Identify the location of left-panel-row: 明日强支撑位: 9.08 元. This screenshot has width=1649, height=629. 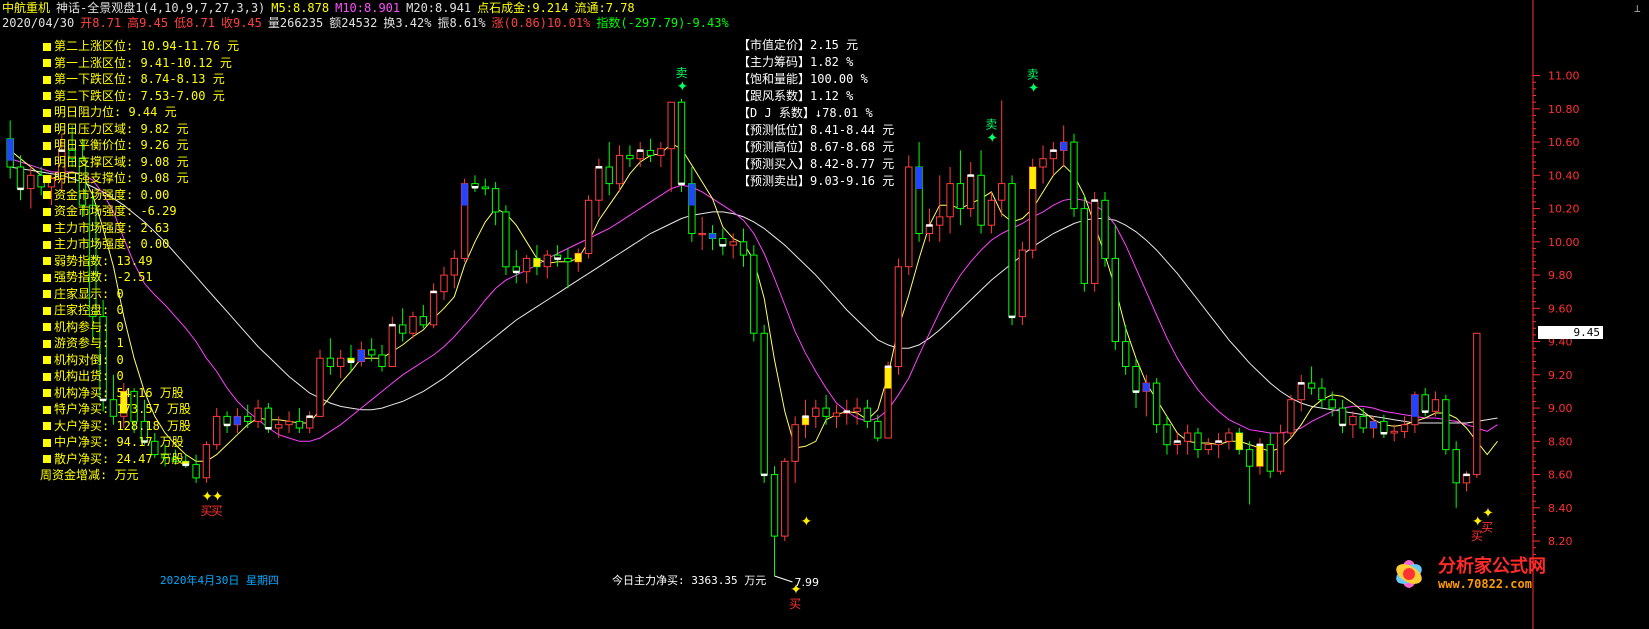
(141, 178).